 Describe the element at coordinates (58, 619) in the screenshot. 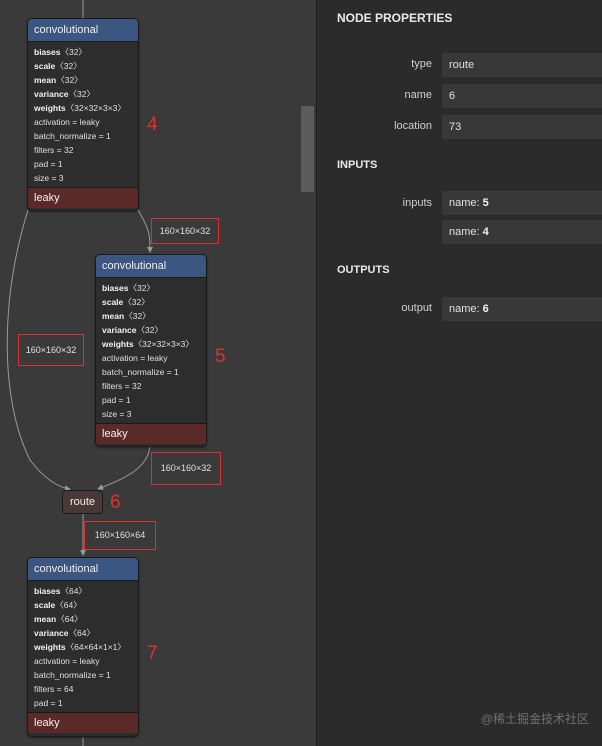

I see `attr-mean: mean〈64〉` at that location.